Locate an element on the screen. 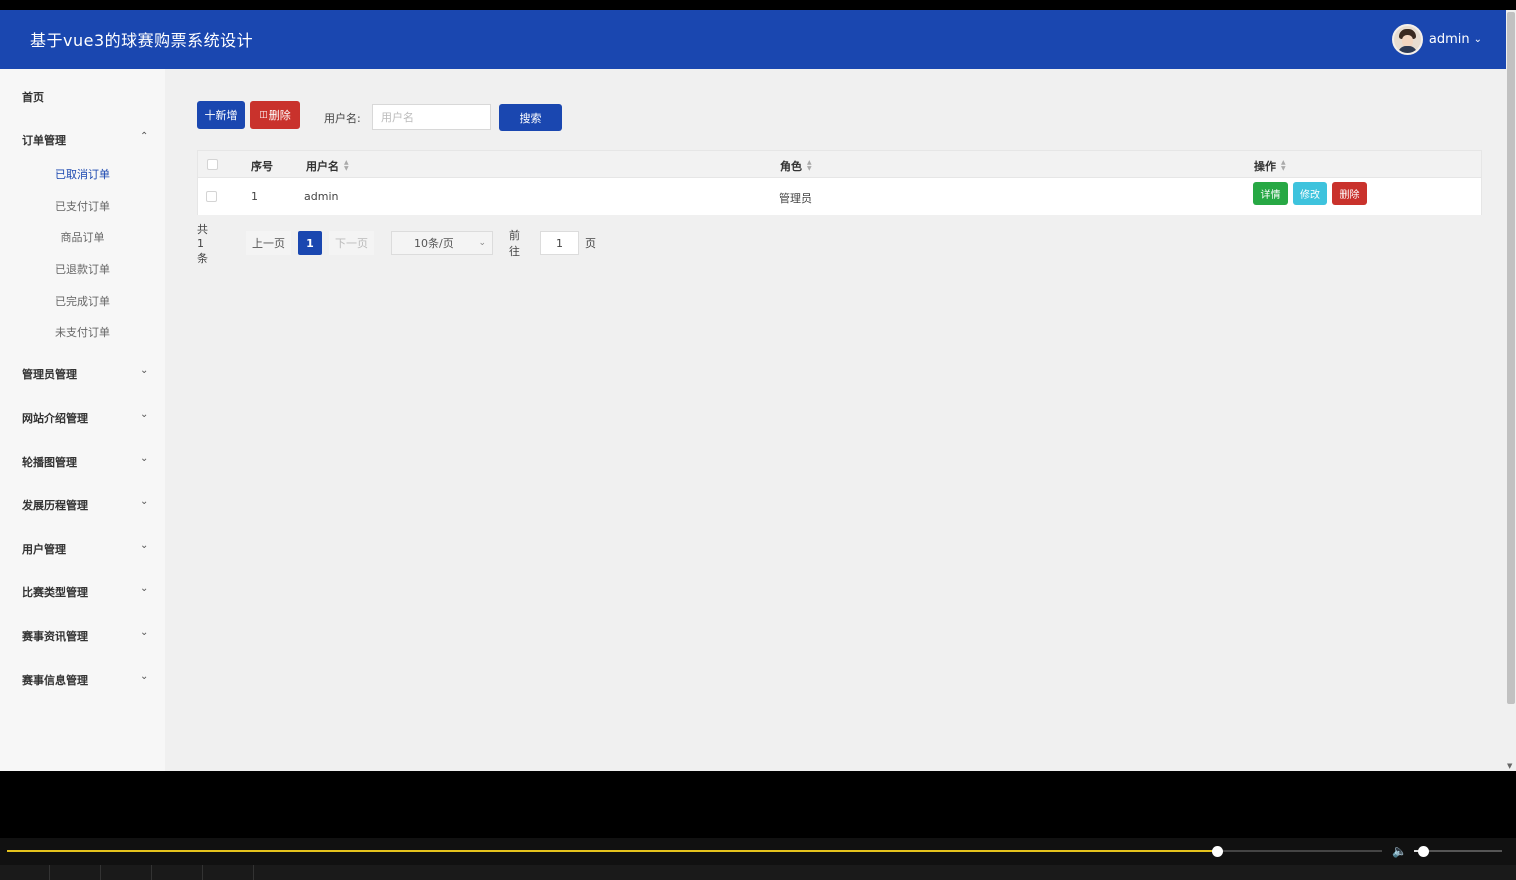 The height and width of the screenshot is (880, 1516). sidebar-item-product-orders: 商品订单 is located at coordinates (82, 237).